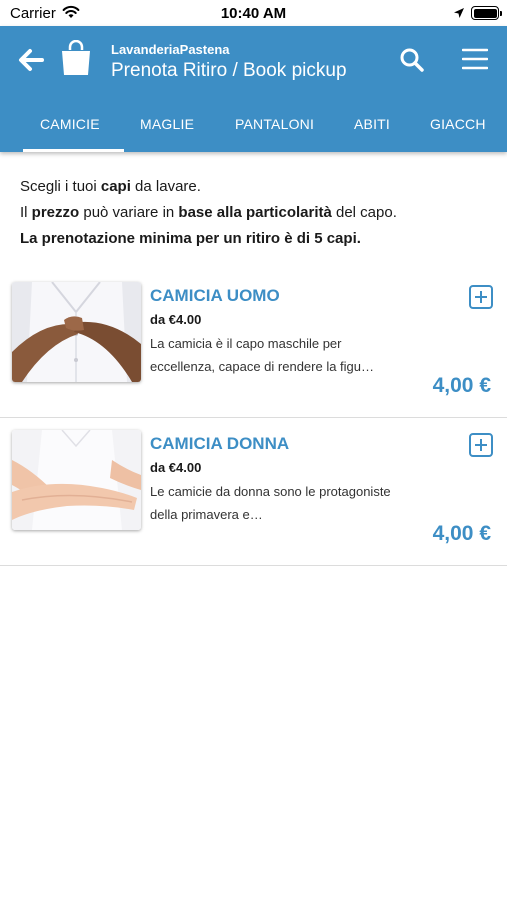 The width and height of the screenshot is (507, 900). Describe the element at coordinates (55, 212) in the screenshot. I see `intro-bold: prezzo` at that location.